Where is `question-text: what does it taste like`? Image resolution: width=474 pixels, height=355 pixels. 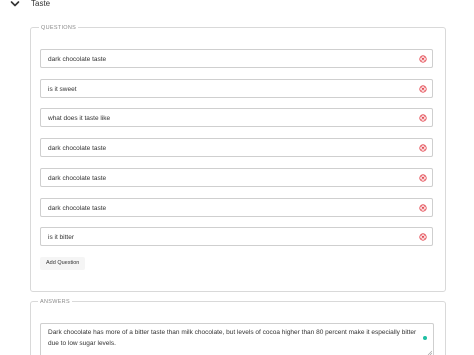
question-text: what does it taste like is located at coordinates (79, 119).